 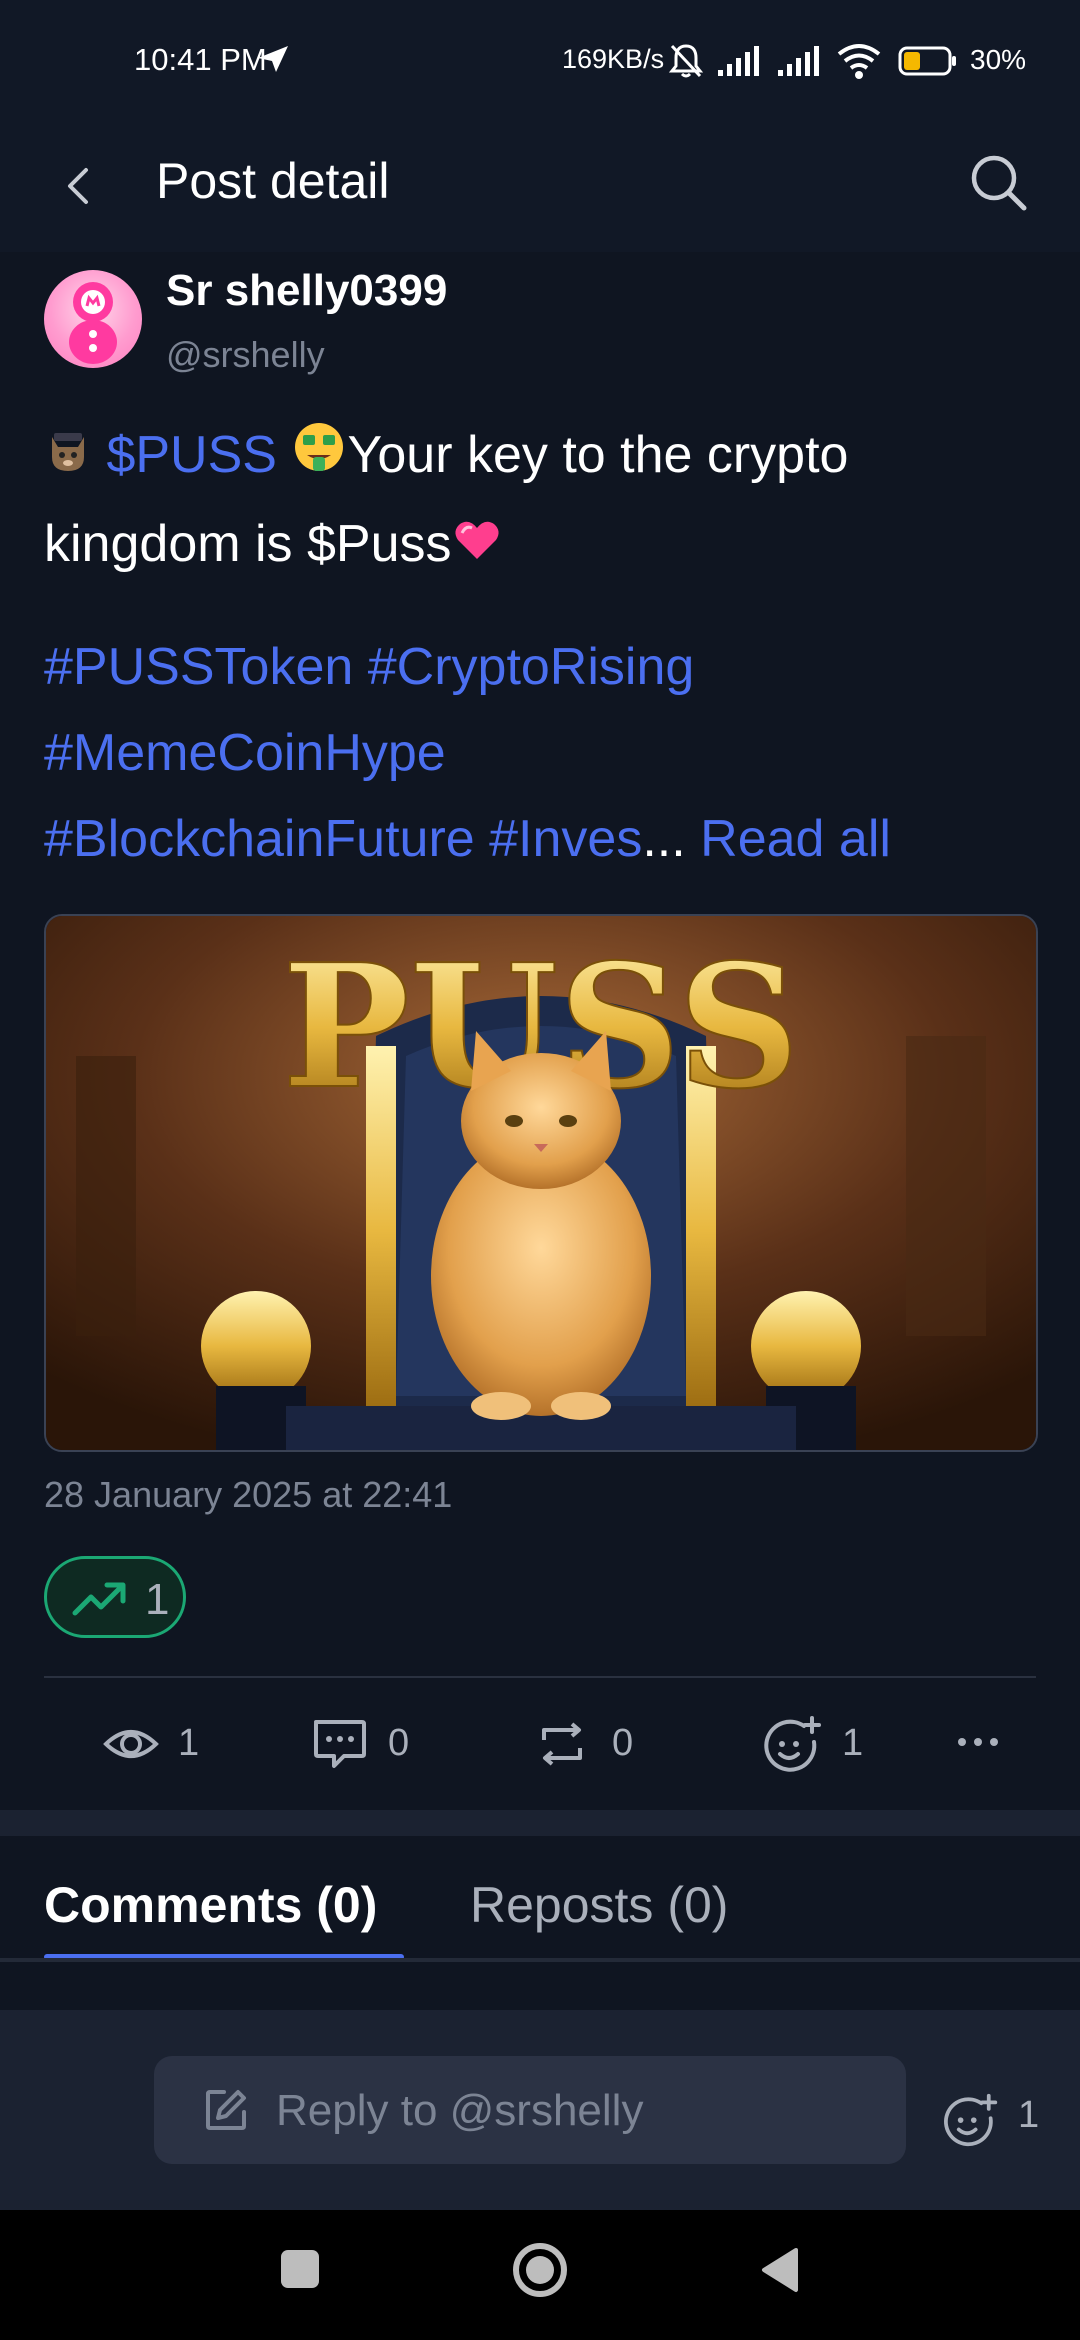 I want to click on repost-icon, so click(x=562, y=1744).